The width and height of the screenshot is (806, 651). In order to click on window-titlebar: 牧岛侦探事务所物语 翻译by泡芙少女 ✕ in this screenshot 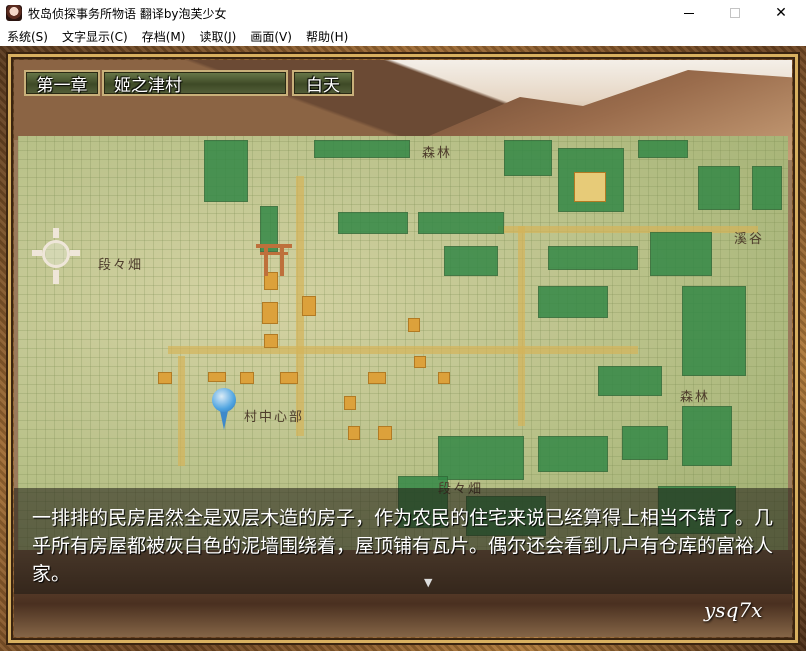, I will do `click(403, 13)`.